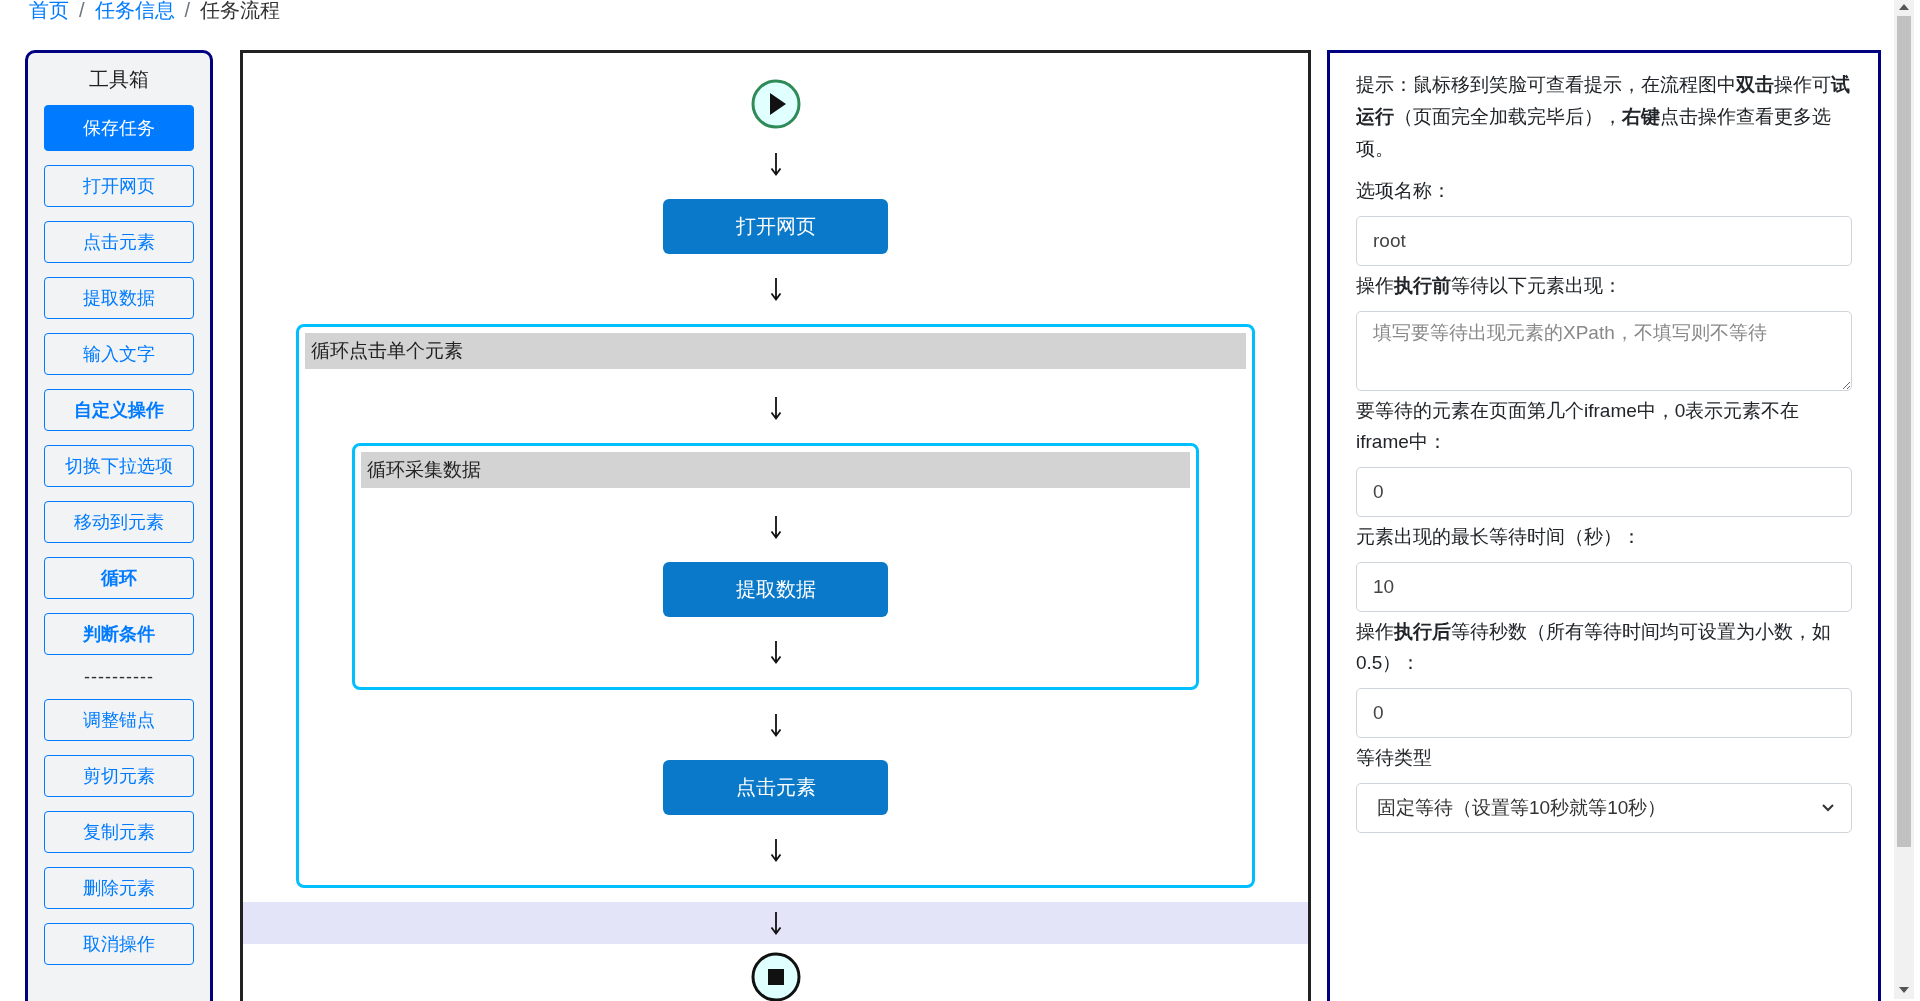 Image resolution: width=1920 pixels, height=1001 pixels. Describe the element at coordinates (775, 226) in the screenshot. I see `flow-action-node: 打开网页` at that location.